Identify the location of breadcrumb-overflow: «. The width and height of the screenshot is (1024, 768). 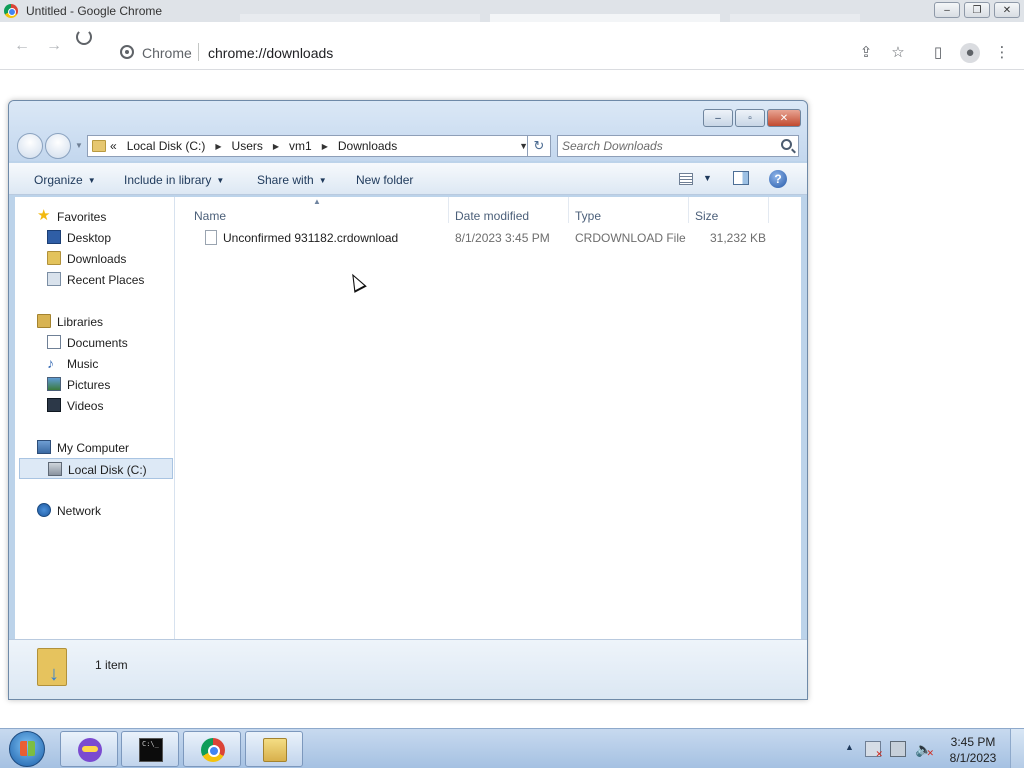
(113, 146).